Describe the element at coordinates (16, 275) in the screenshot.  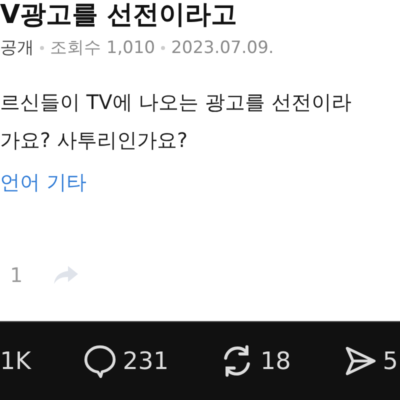
I see `like-count: 1` at that location.